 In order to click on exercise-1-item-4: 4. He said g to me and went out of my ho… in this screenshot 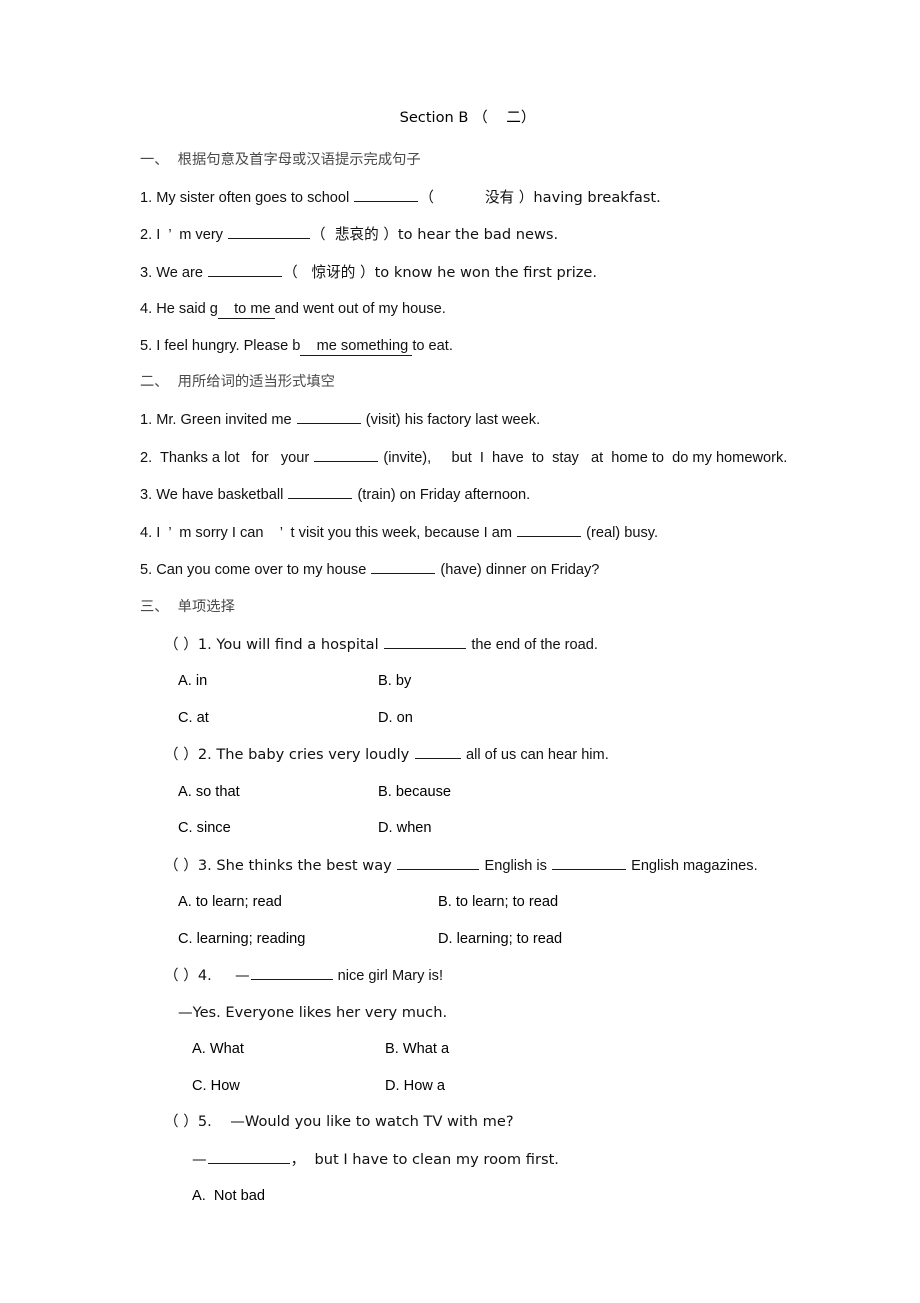, I will do `click(467, 310)`.